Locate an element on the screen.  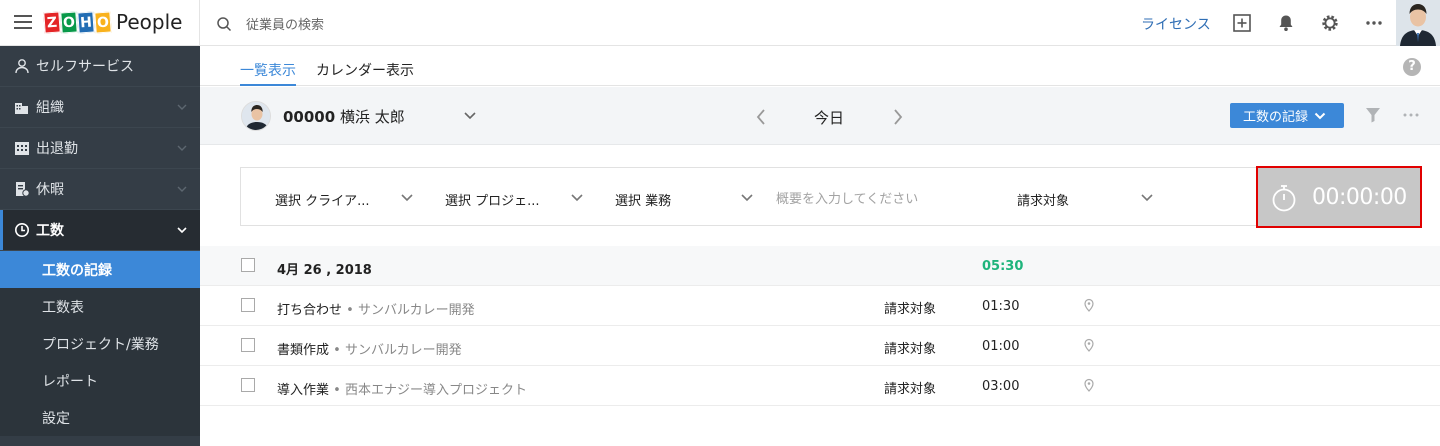
log-time-button-label: 工数の記録 is located at coordinates (1276, 117).